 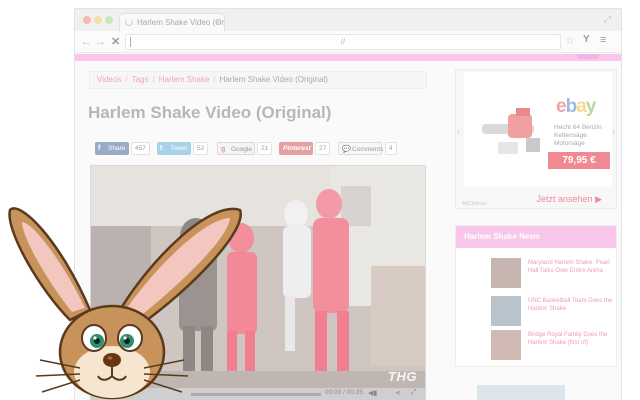 What do you see at coordinates (210, 112) in the screenshot?
I see `page-title: Harlem Shake Video (Original)` at bounding box center [210, 112].